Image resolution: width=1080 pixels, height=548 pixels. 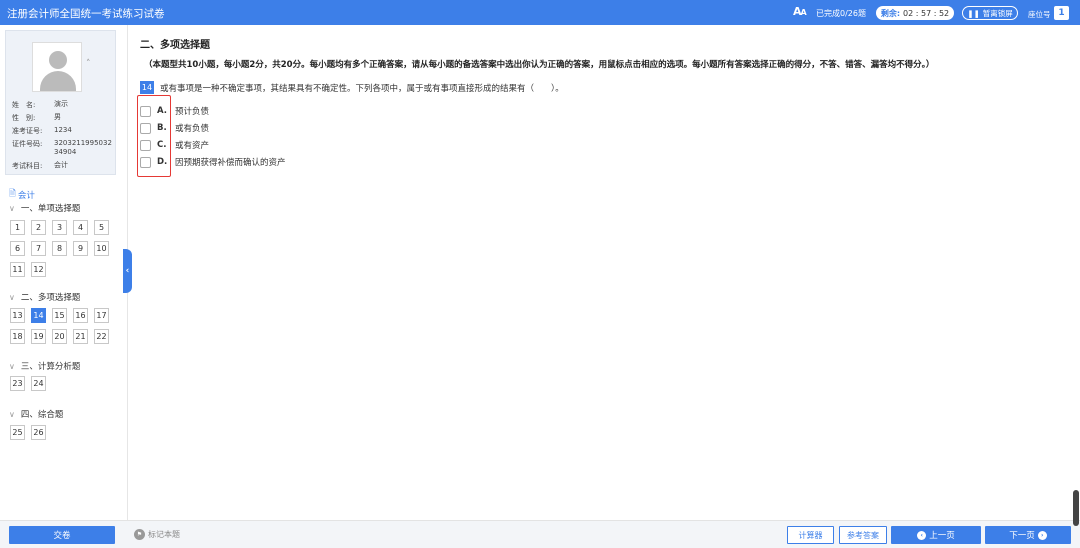 What do you see at coordinates (17, 336) in the screenshot?
I see `question-nav-button: 18` at bounding box center [17, 336].